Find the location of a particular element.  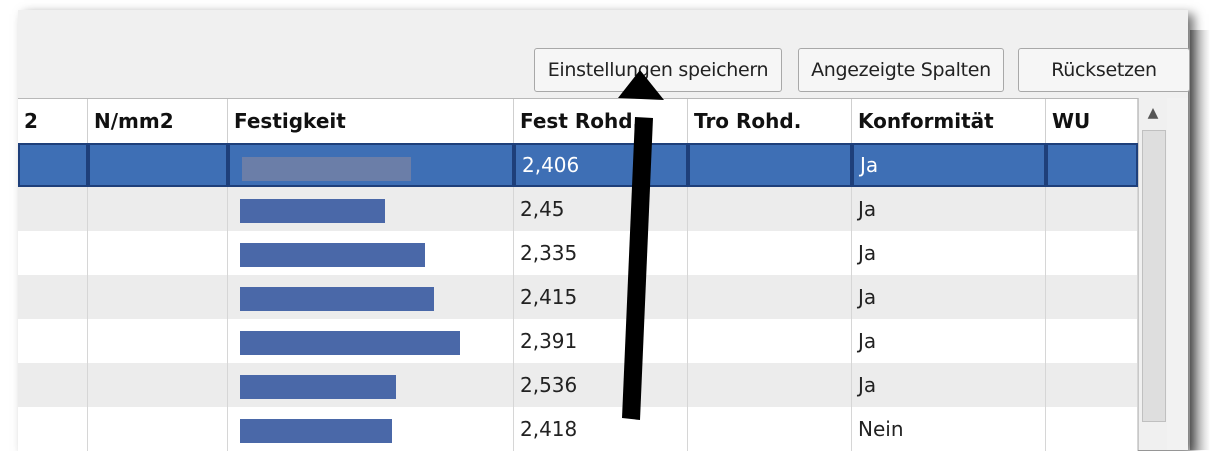

window-shadow is located at coordinates (1200, 240).